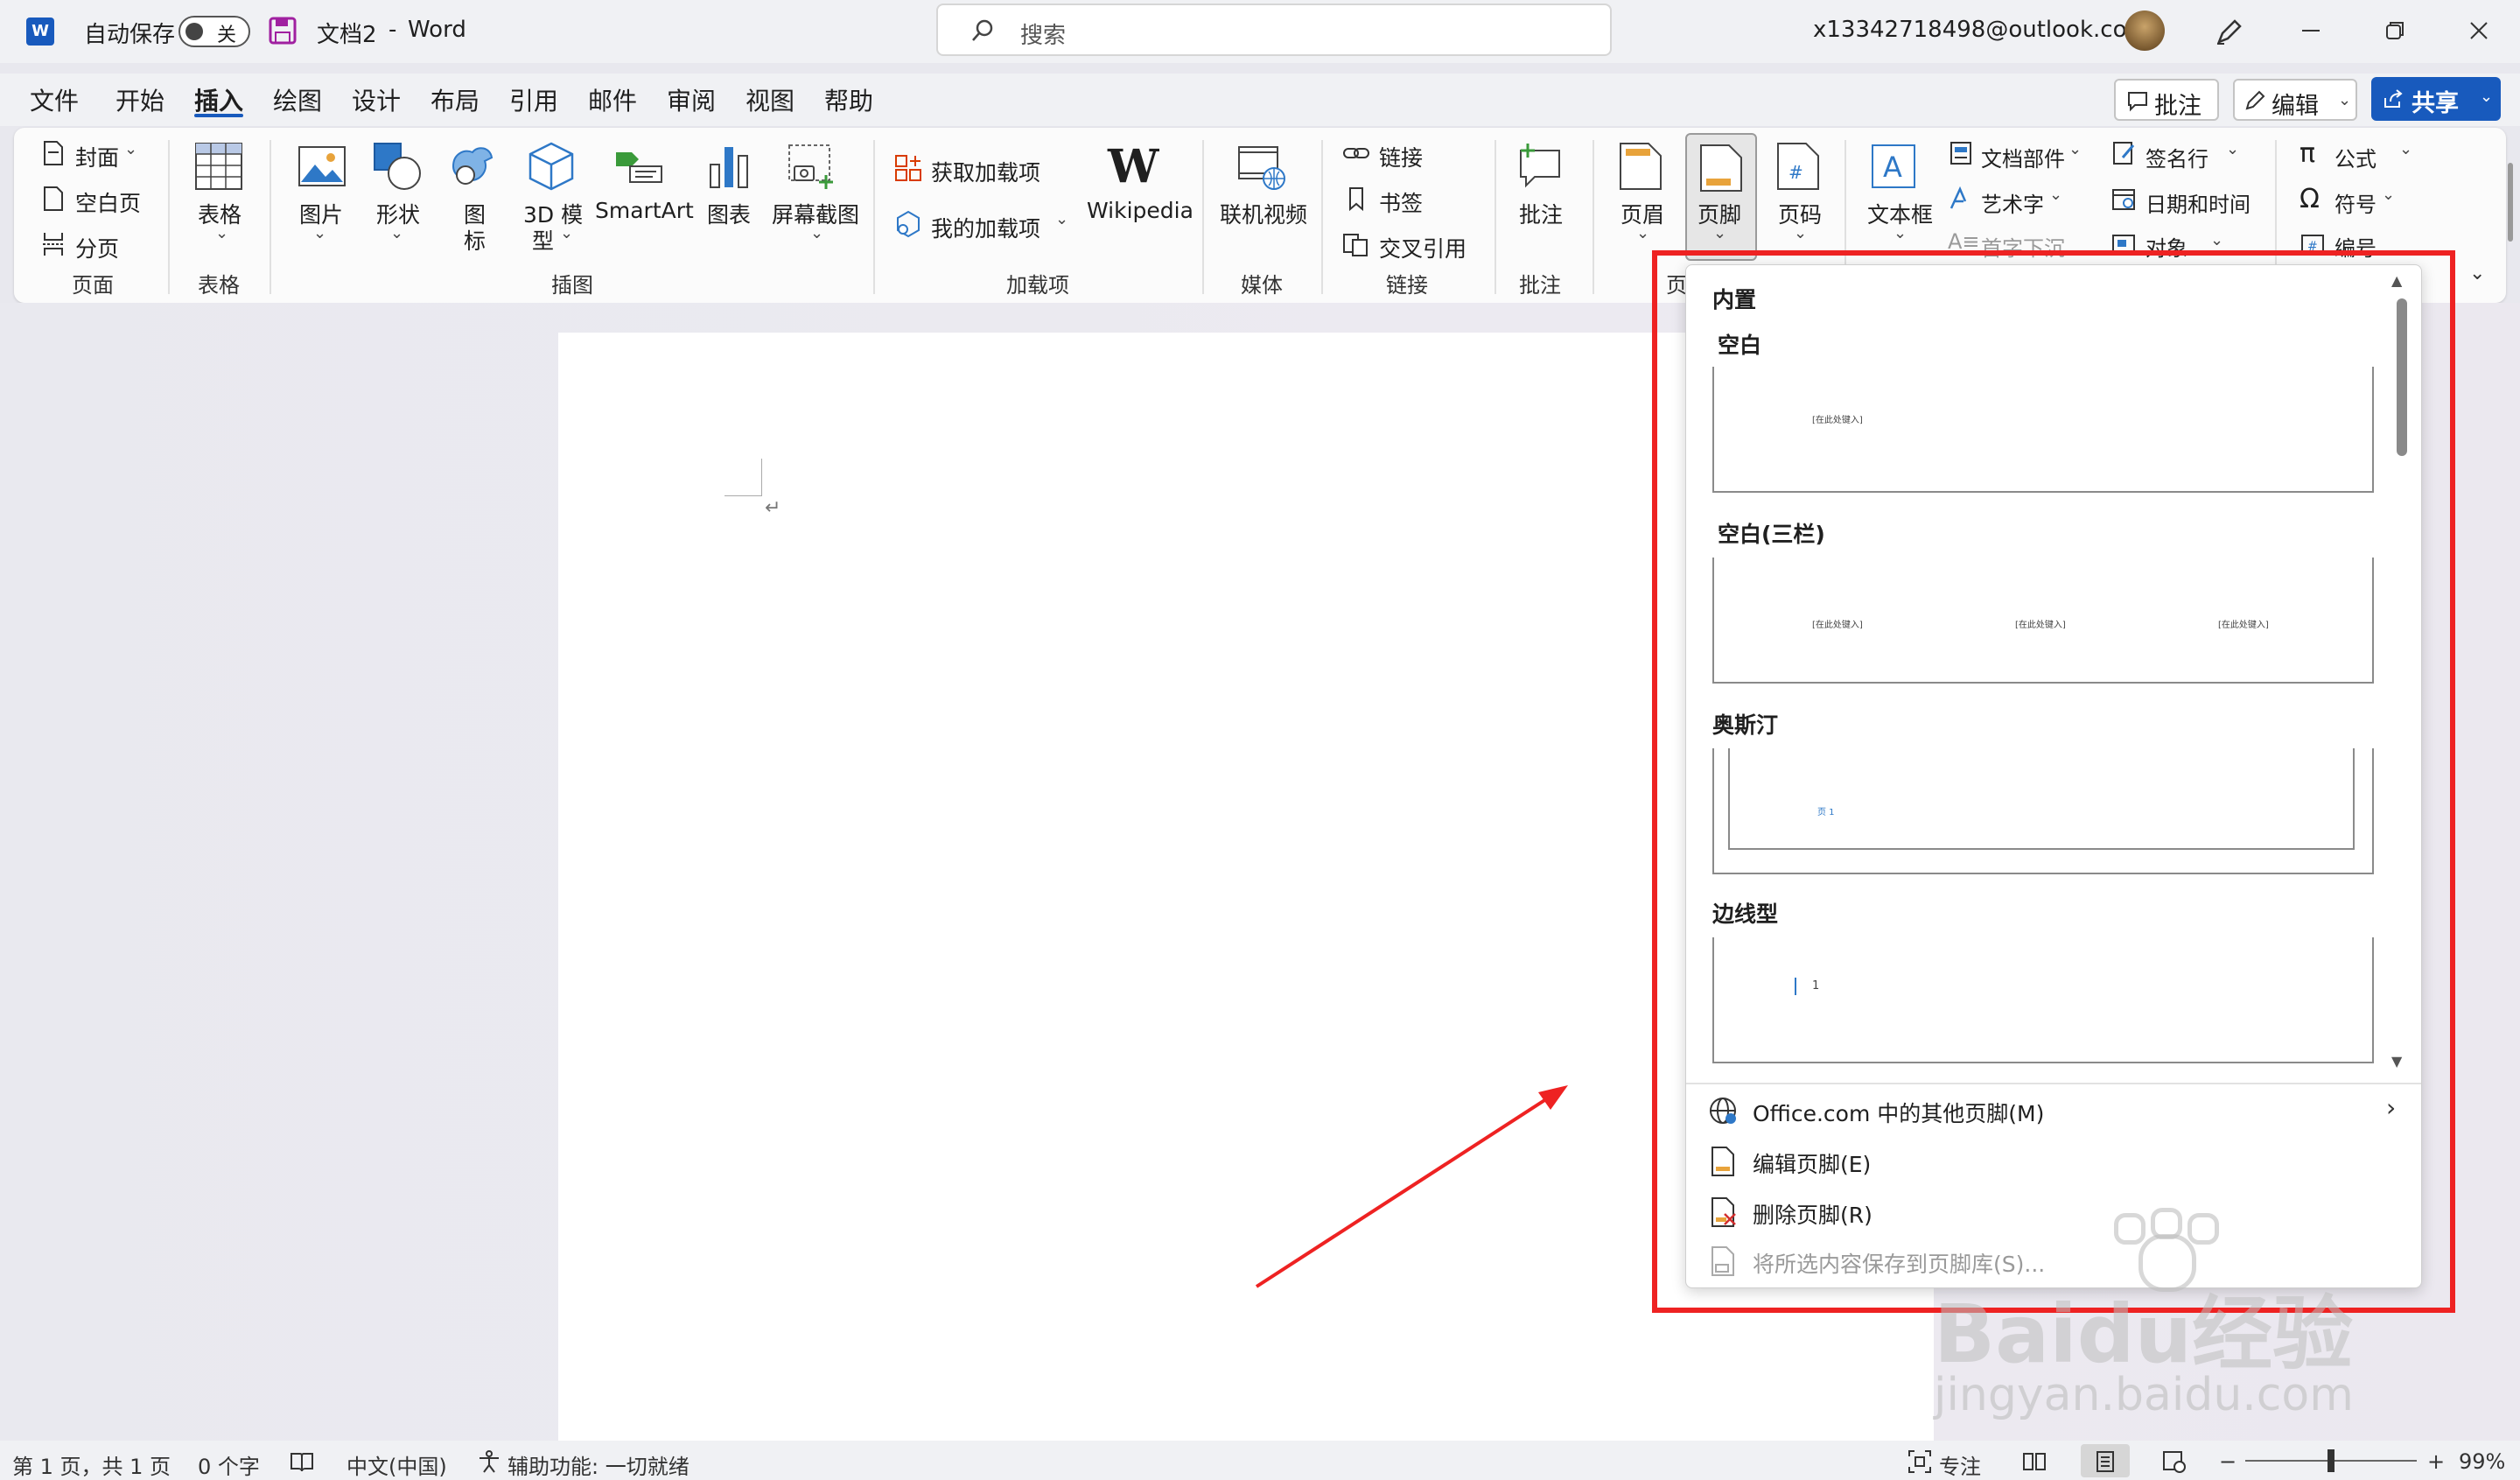 This screenshot has height=1480, width=2520. Describe the element at coordinates (729, 167) in the screenshot. I see `chart-icon` at that location.